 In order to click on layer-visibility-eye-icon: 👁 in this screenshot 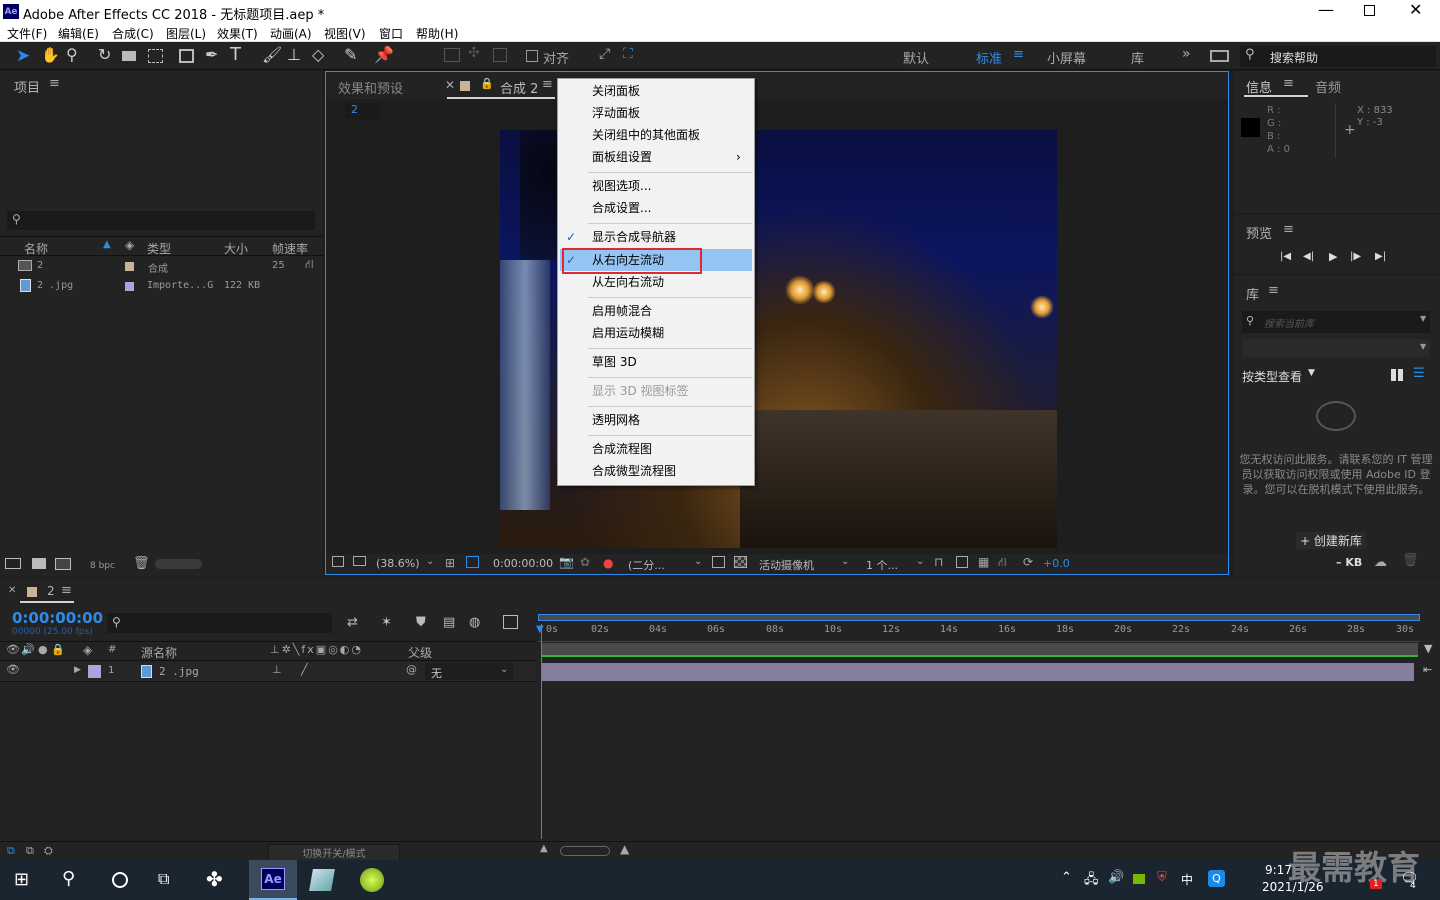, I will do `click(13, 669)`.